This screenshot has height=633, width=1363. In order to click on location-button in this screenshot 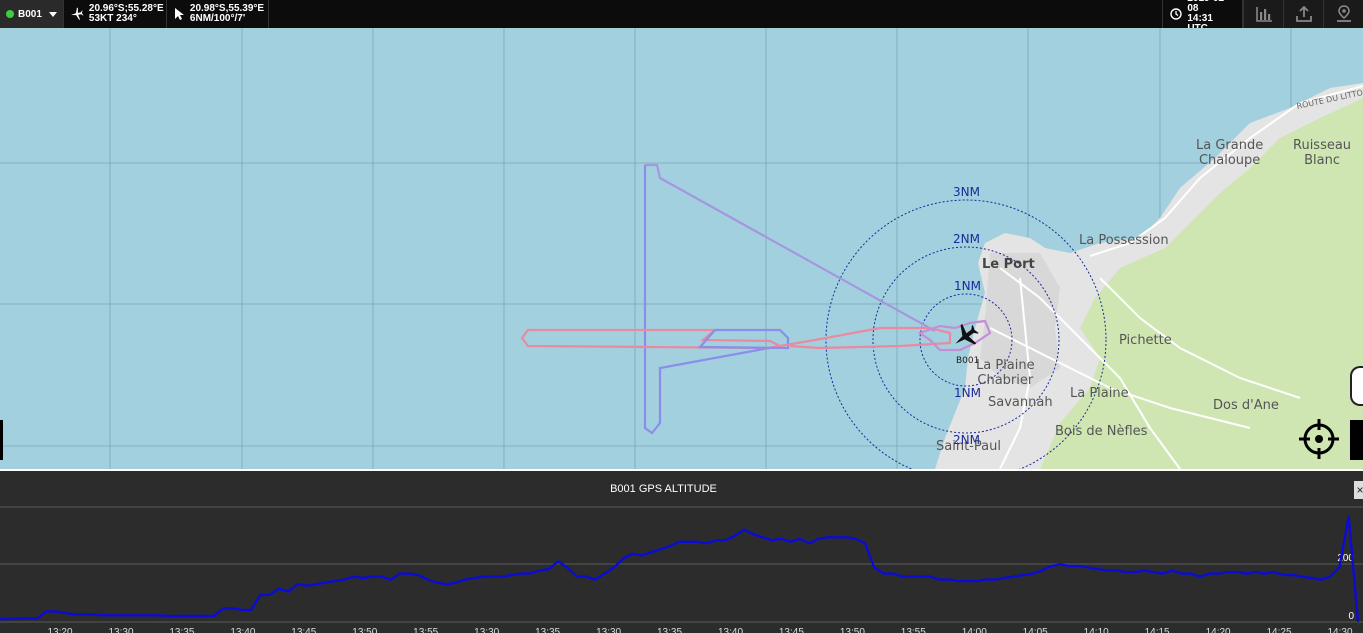, I will do `click(1343, 14)`.